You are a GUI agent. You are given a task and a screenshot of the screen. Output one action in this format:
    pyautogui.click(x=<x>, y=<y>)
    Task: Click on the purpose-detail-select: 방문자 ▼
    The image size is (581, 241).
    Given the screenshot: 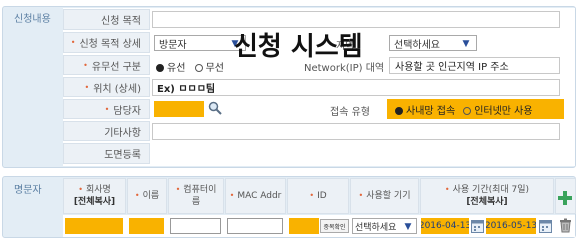 What is the action you would take?
    pyautogui.click(x=200, y=43)
    